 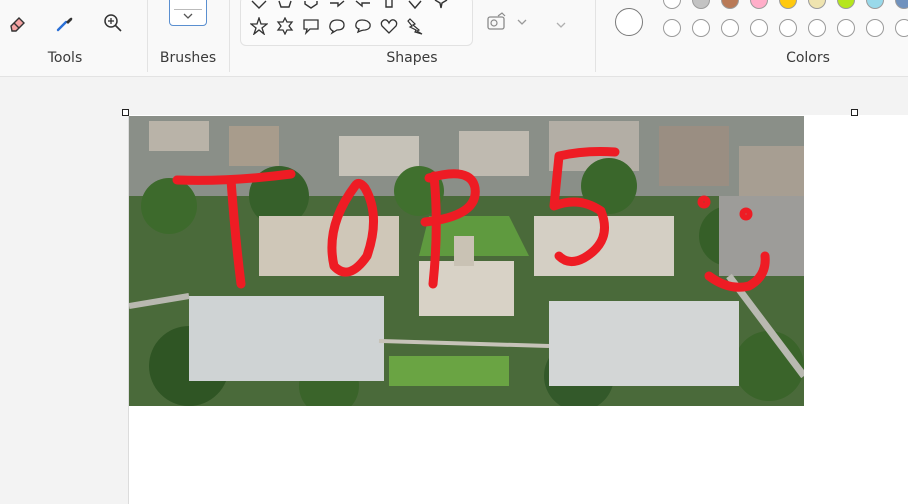 I want to click on magnifier-icon, so click(x=113, y=23).